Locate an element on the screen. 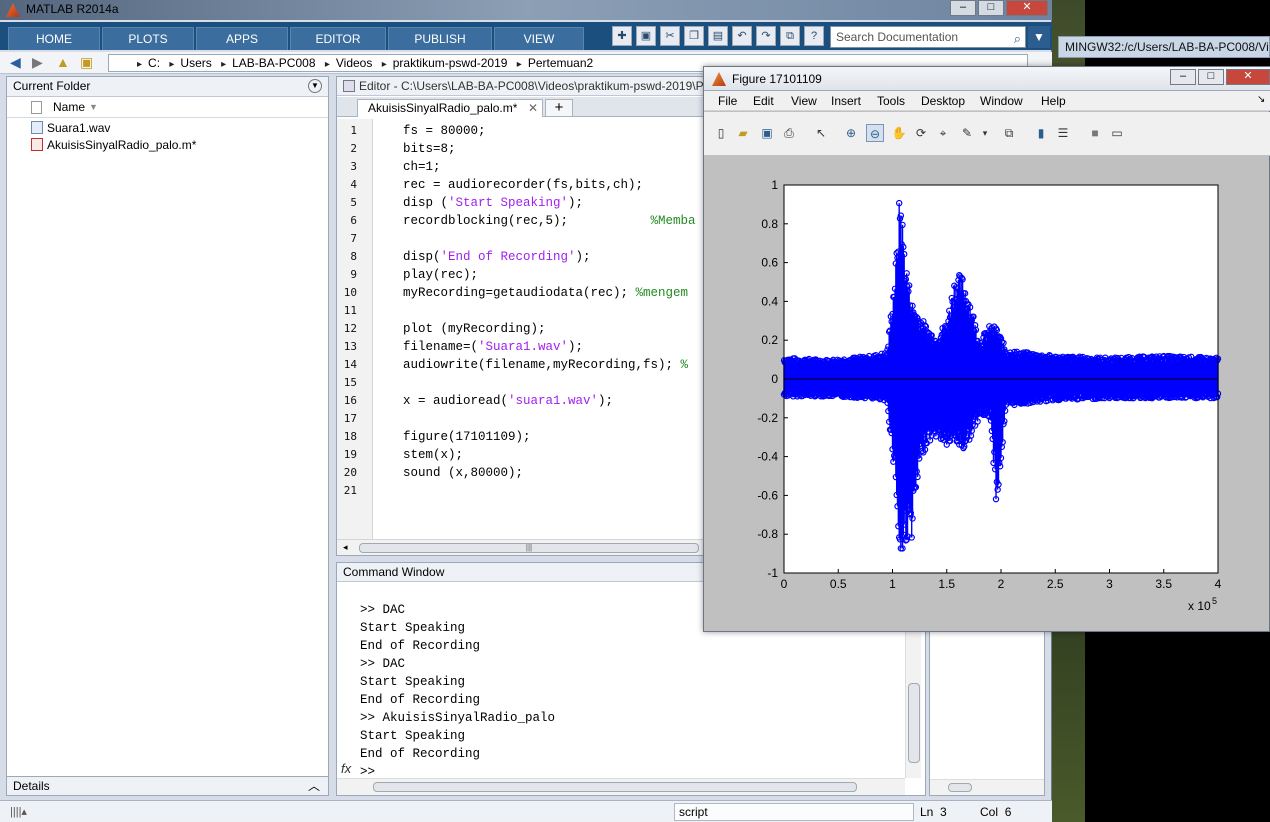 The image size is (1270, 822). code-line: sound (x,80000); is located at coordinates (463, 473).